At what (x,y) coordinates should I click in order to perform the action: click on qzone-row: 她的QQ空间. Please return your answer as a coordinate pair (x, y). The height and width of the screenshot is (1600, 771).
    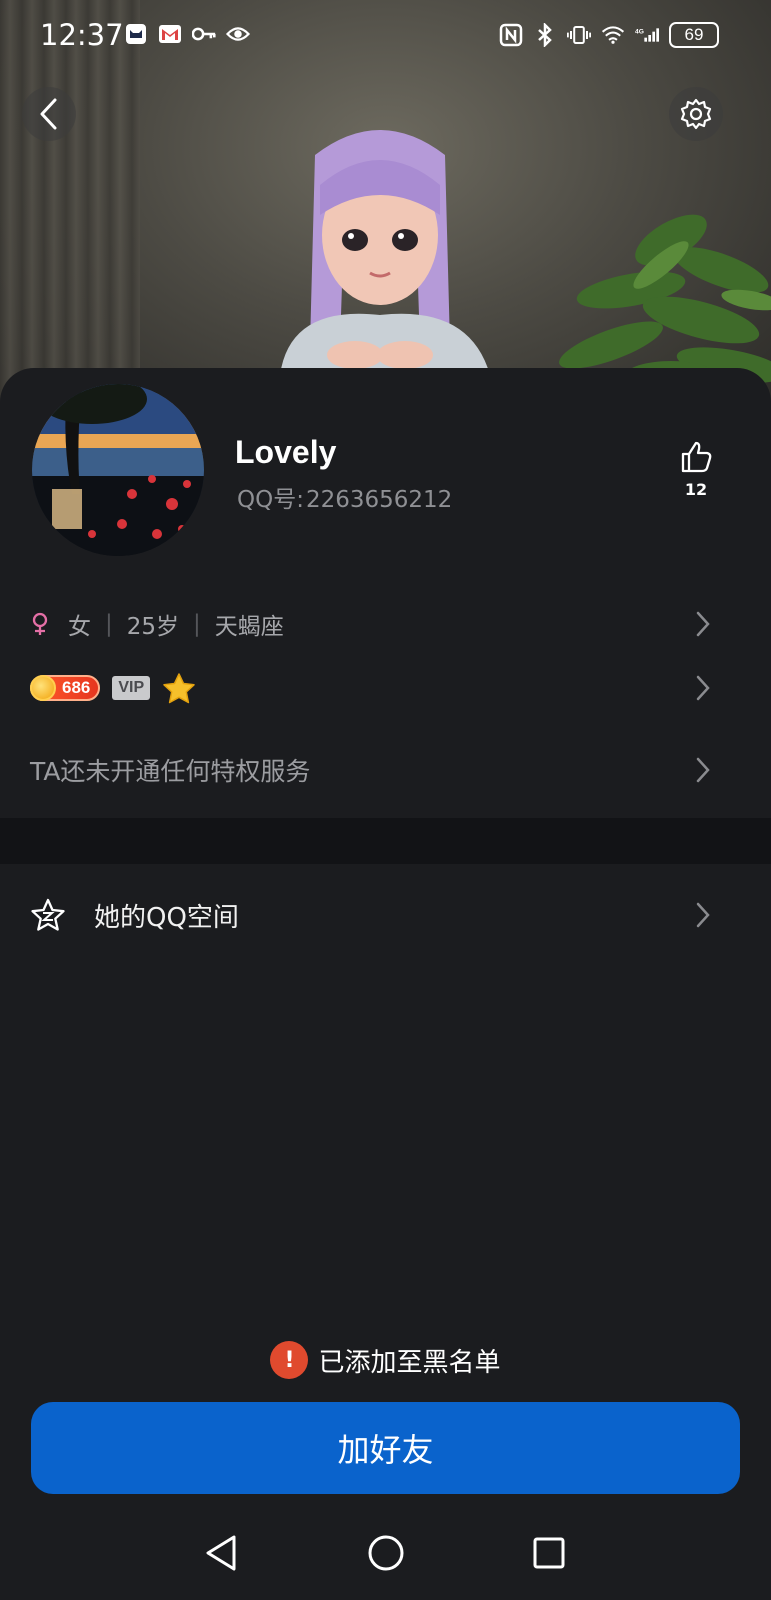
    Looking at the image, I should click on (385, 915).